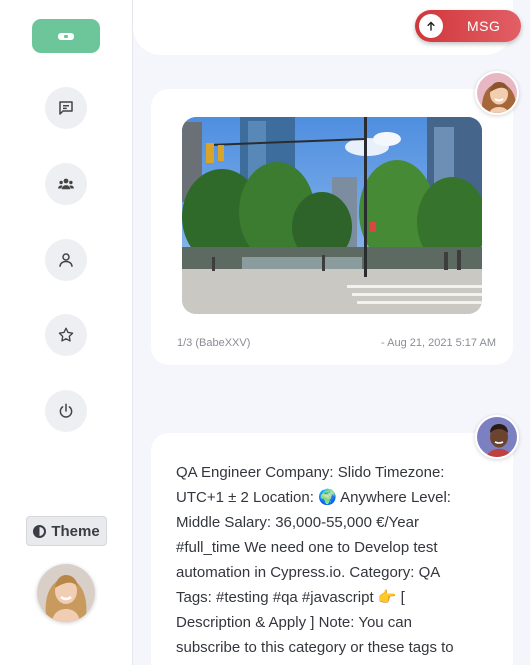 The width and height of the screenshot is (530, 665). I want to click on user-icon, so click(66, 260).